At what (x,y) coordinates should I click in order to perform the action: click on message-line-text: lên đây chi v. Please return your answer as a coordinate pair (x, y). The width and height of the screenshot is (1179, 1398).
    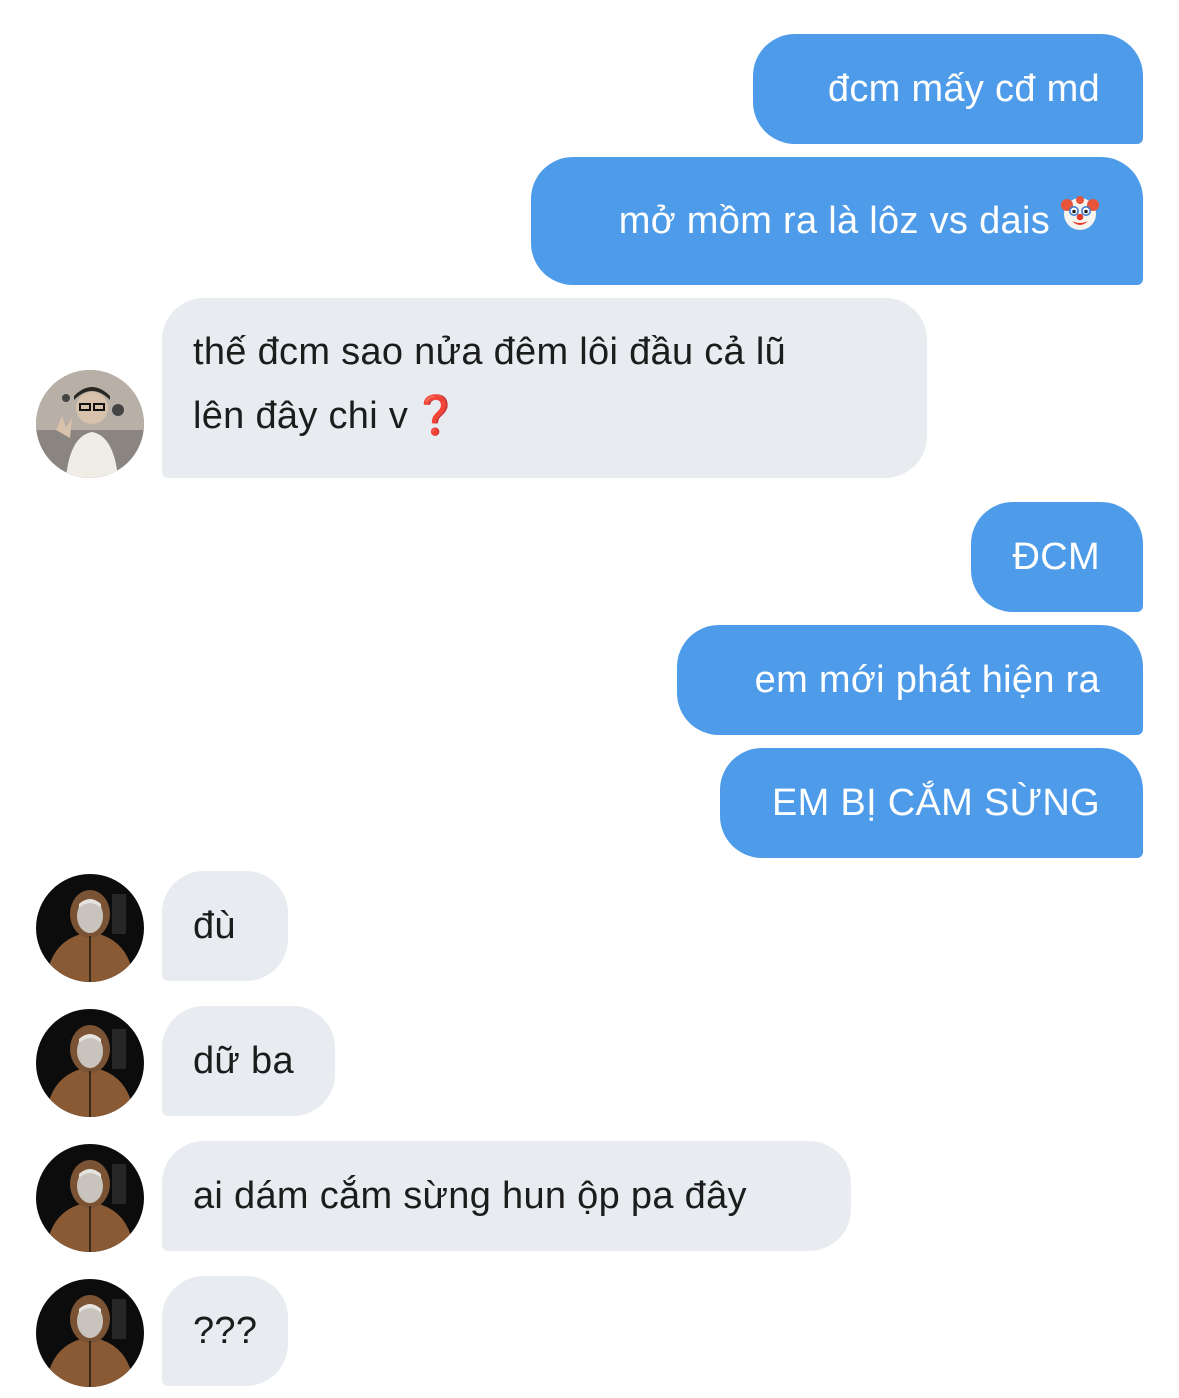
    Looking at the image, I should click on (301, 416).